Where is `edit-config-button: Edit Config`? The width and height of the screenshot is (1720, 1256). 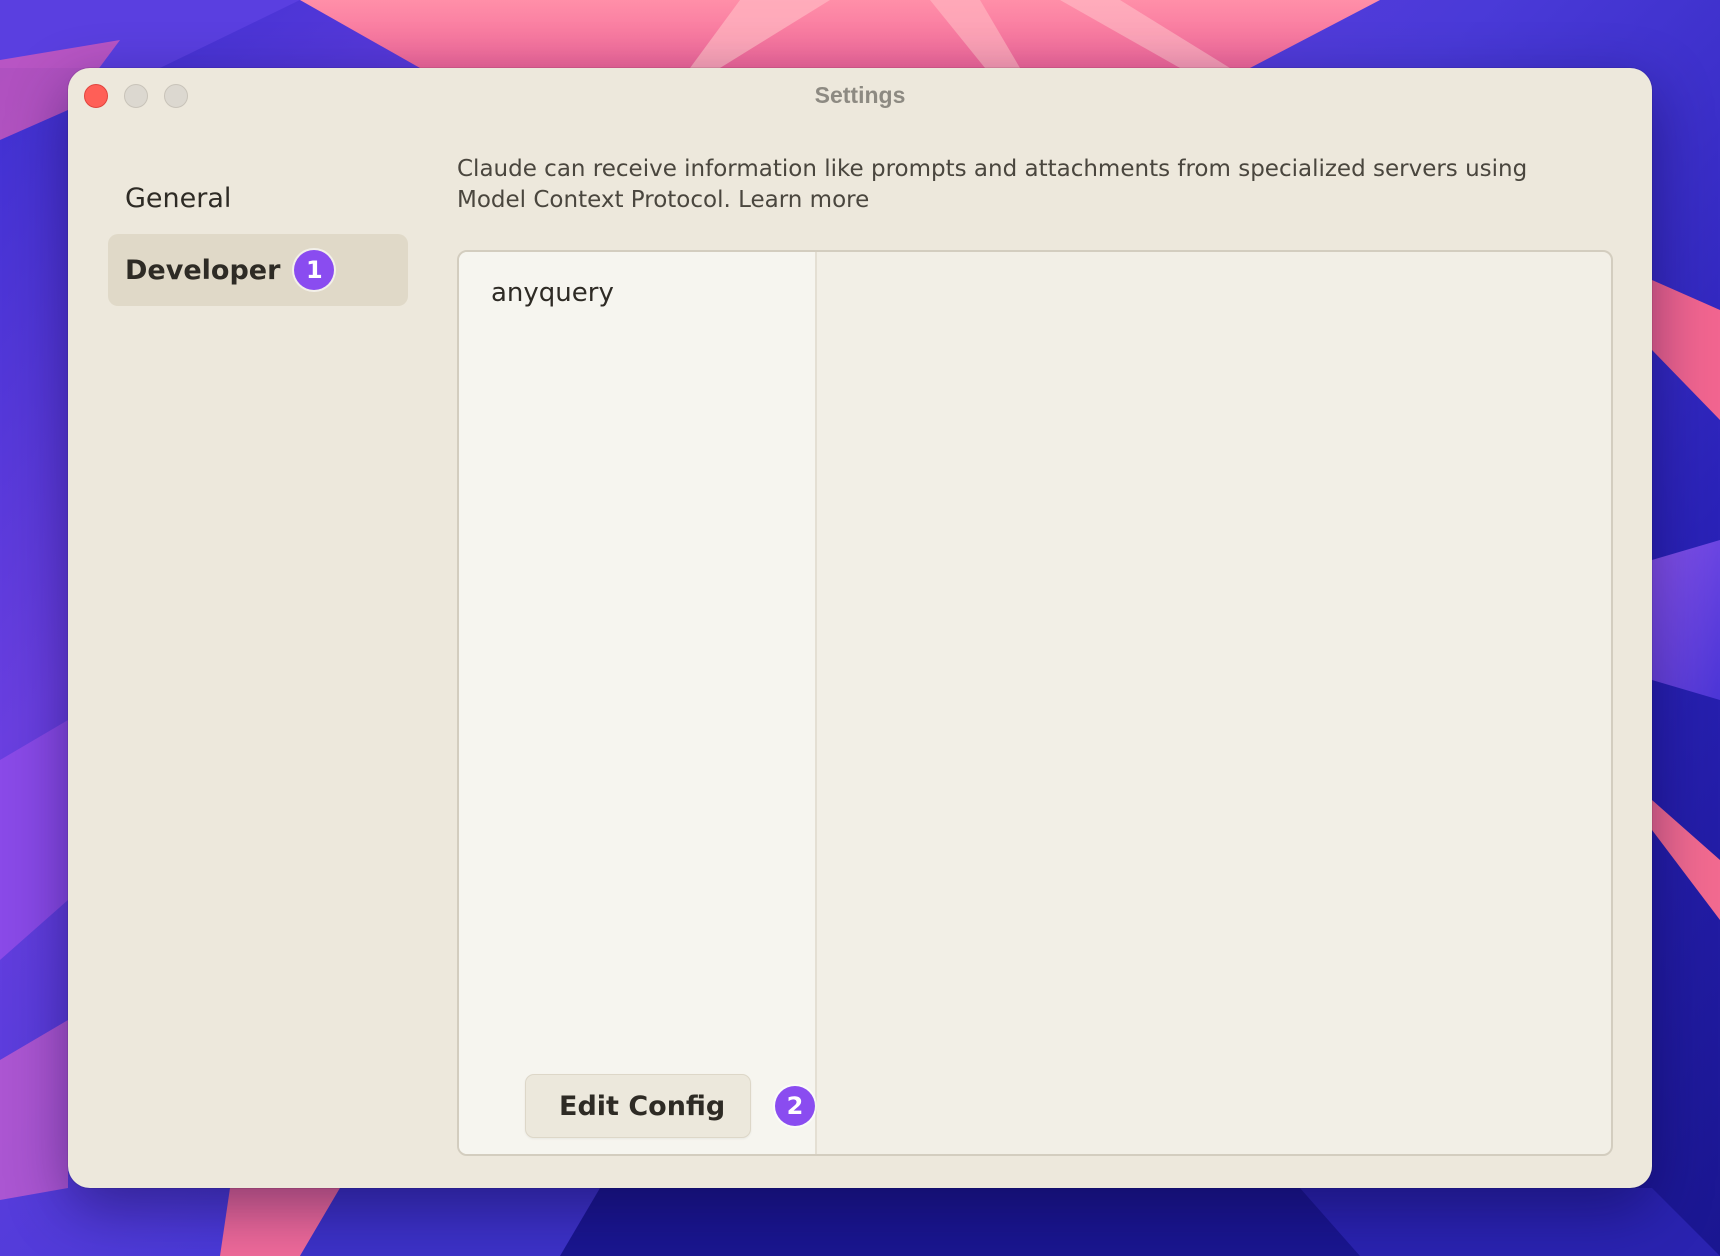
edit-config-button: Edit Config is located at coordinates (638, 1106).